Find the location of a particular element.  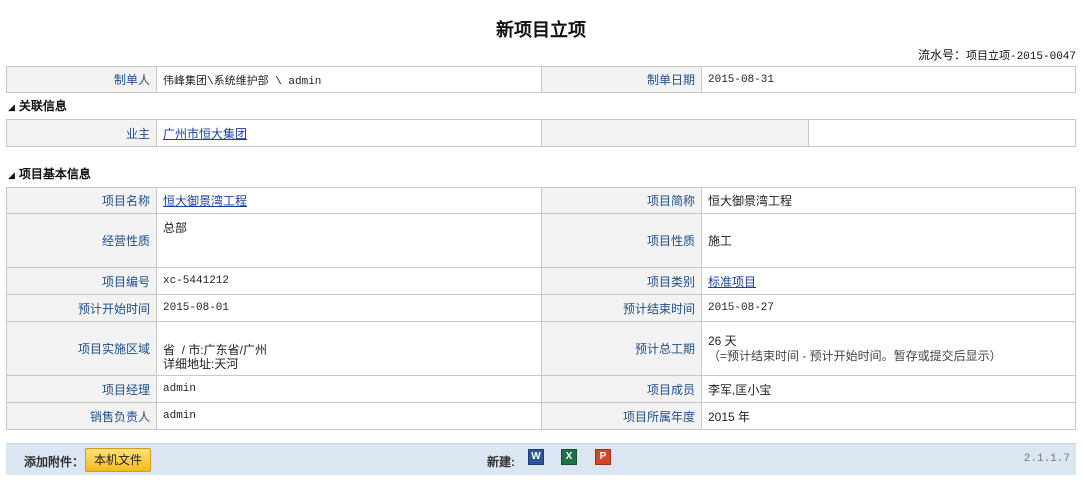

local-file-button: 本机文件 is located at coordinates (118, 460).